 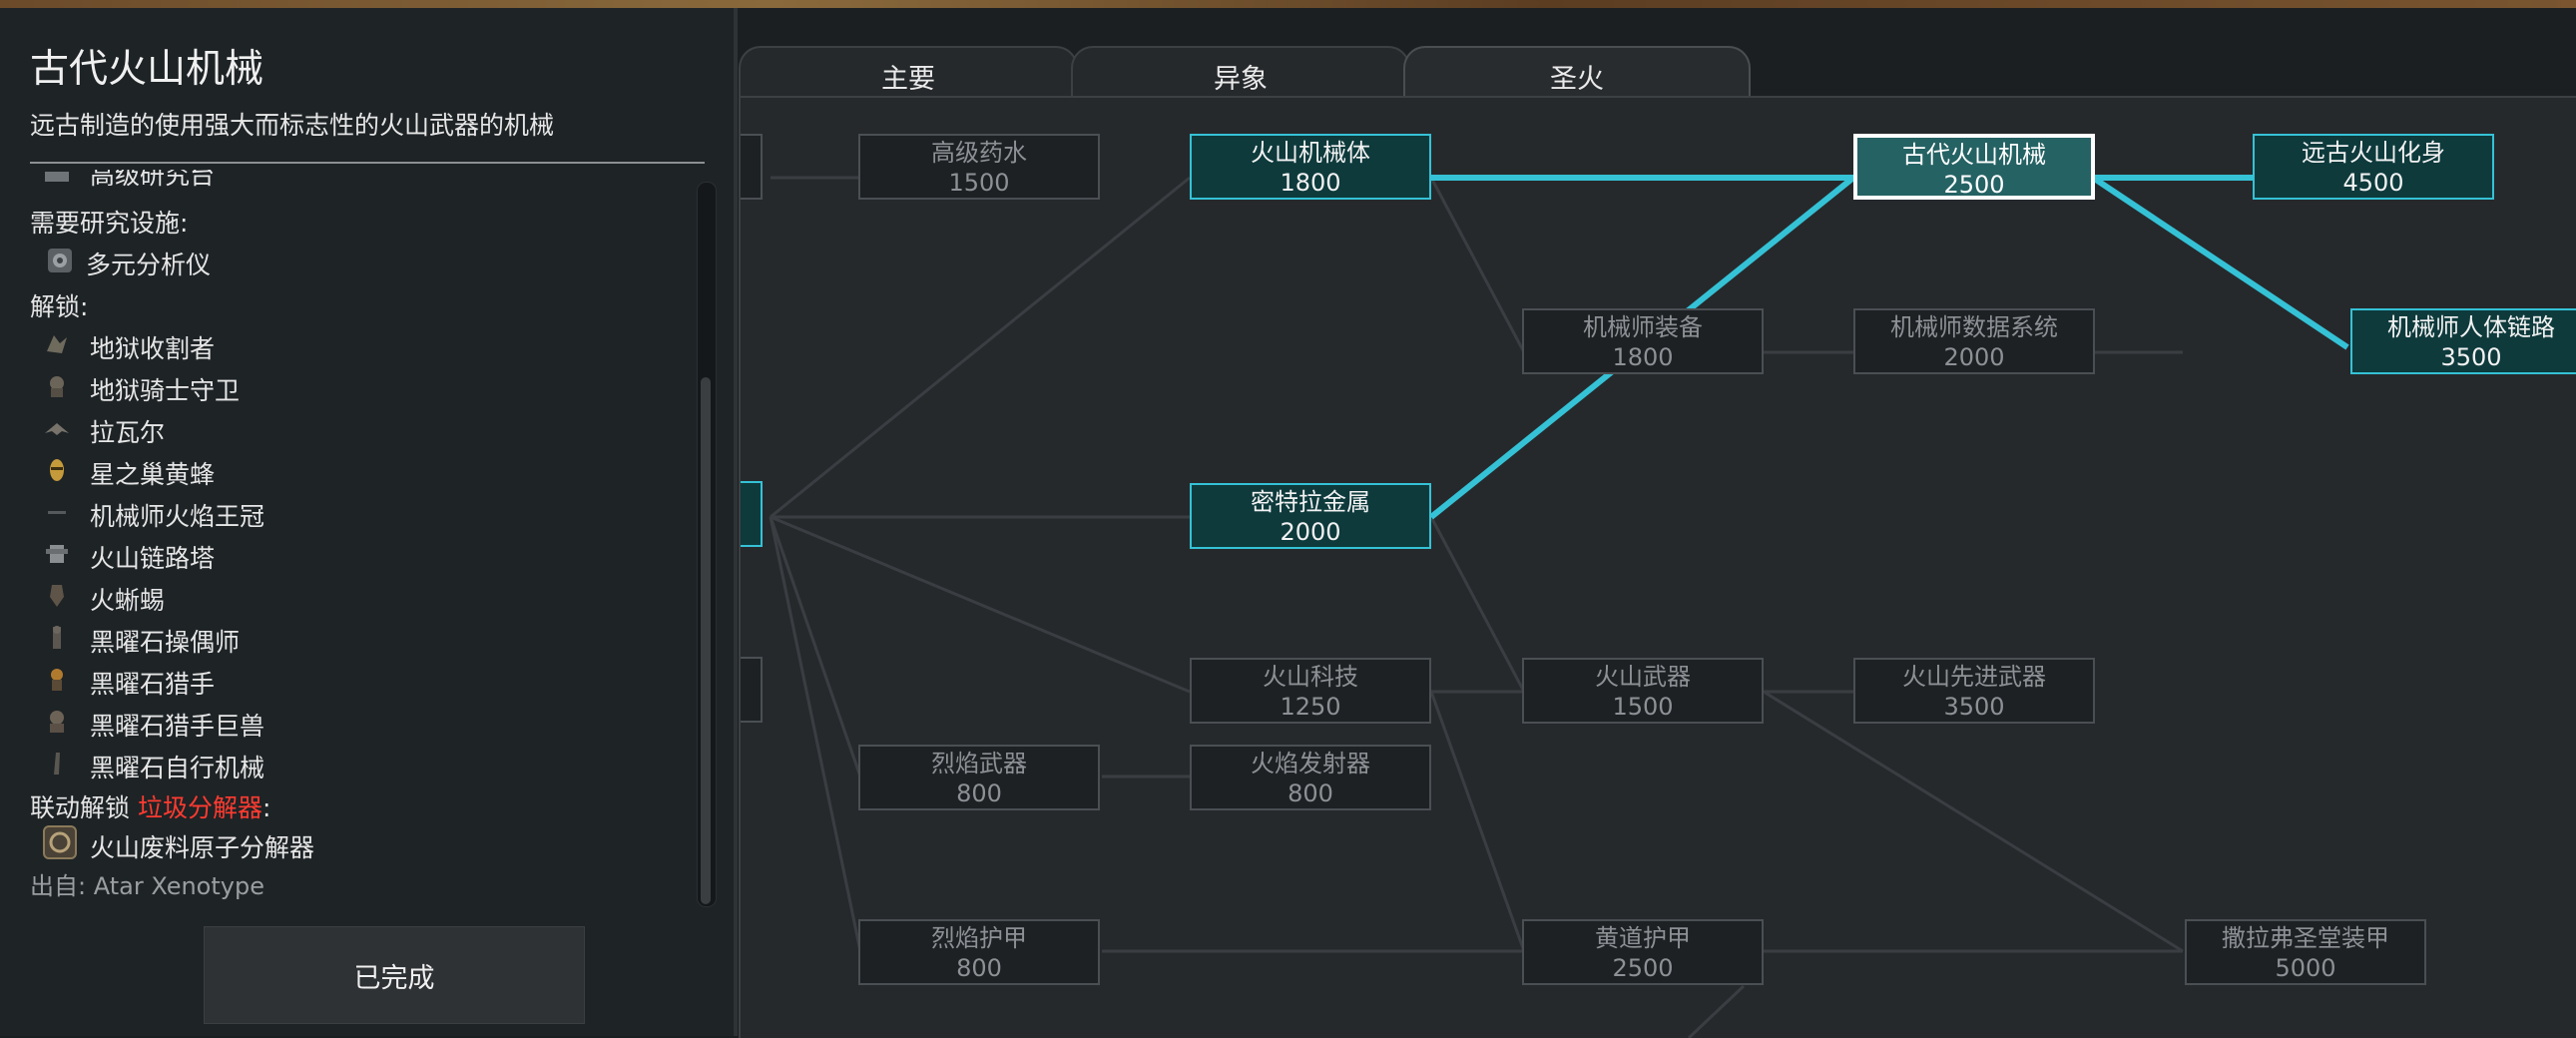 I want to click on unlock-item: 黑曜石操偶师, so click(x=165, y=641).